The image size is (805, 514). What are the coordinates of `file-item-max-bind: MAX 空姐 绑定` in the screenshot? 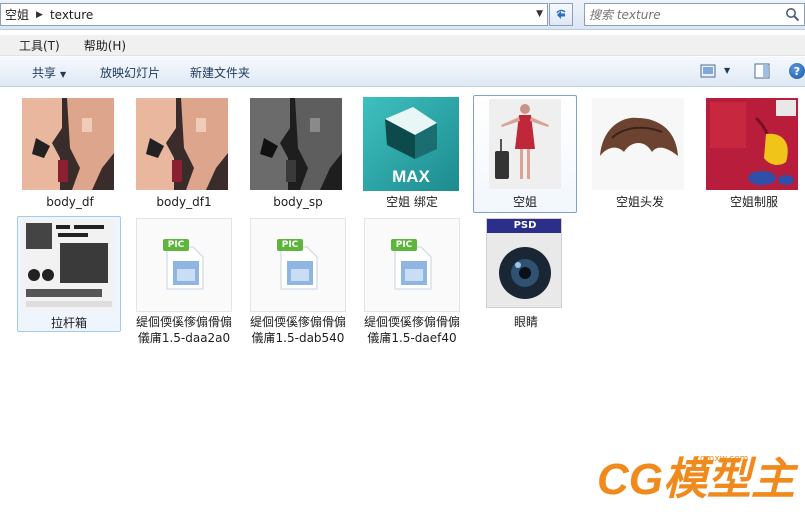 It's located at (412, 155).